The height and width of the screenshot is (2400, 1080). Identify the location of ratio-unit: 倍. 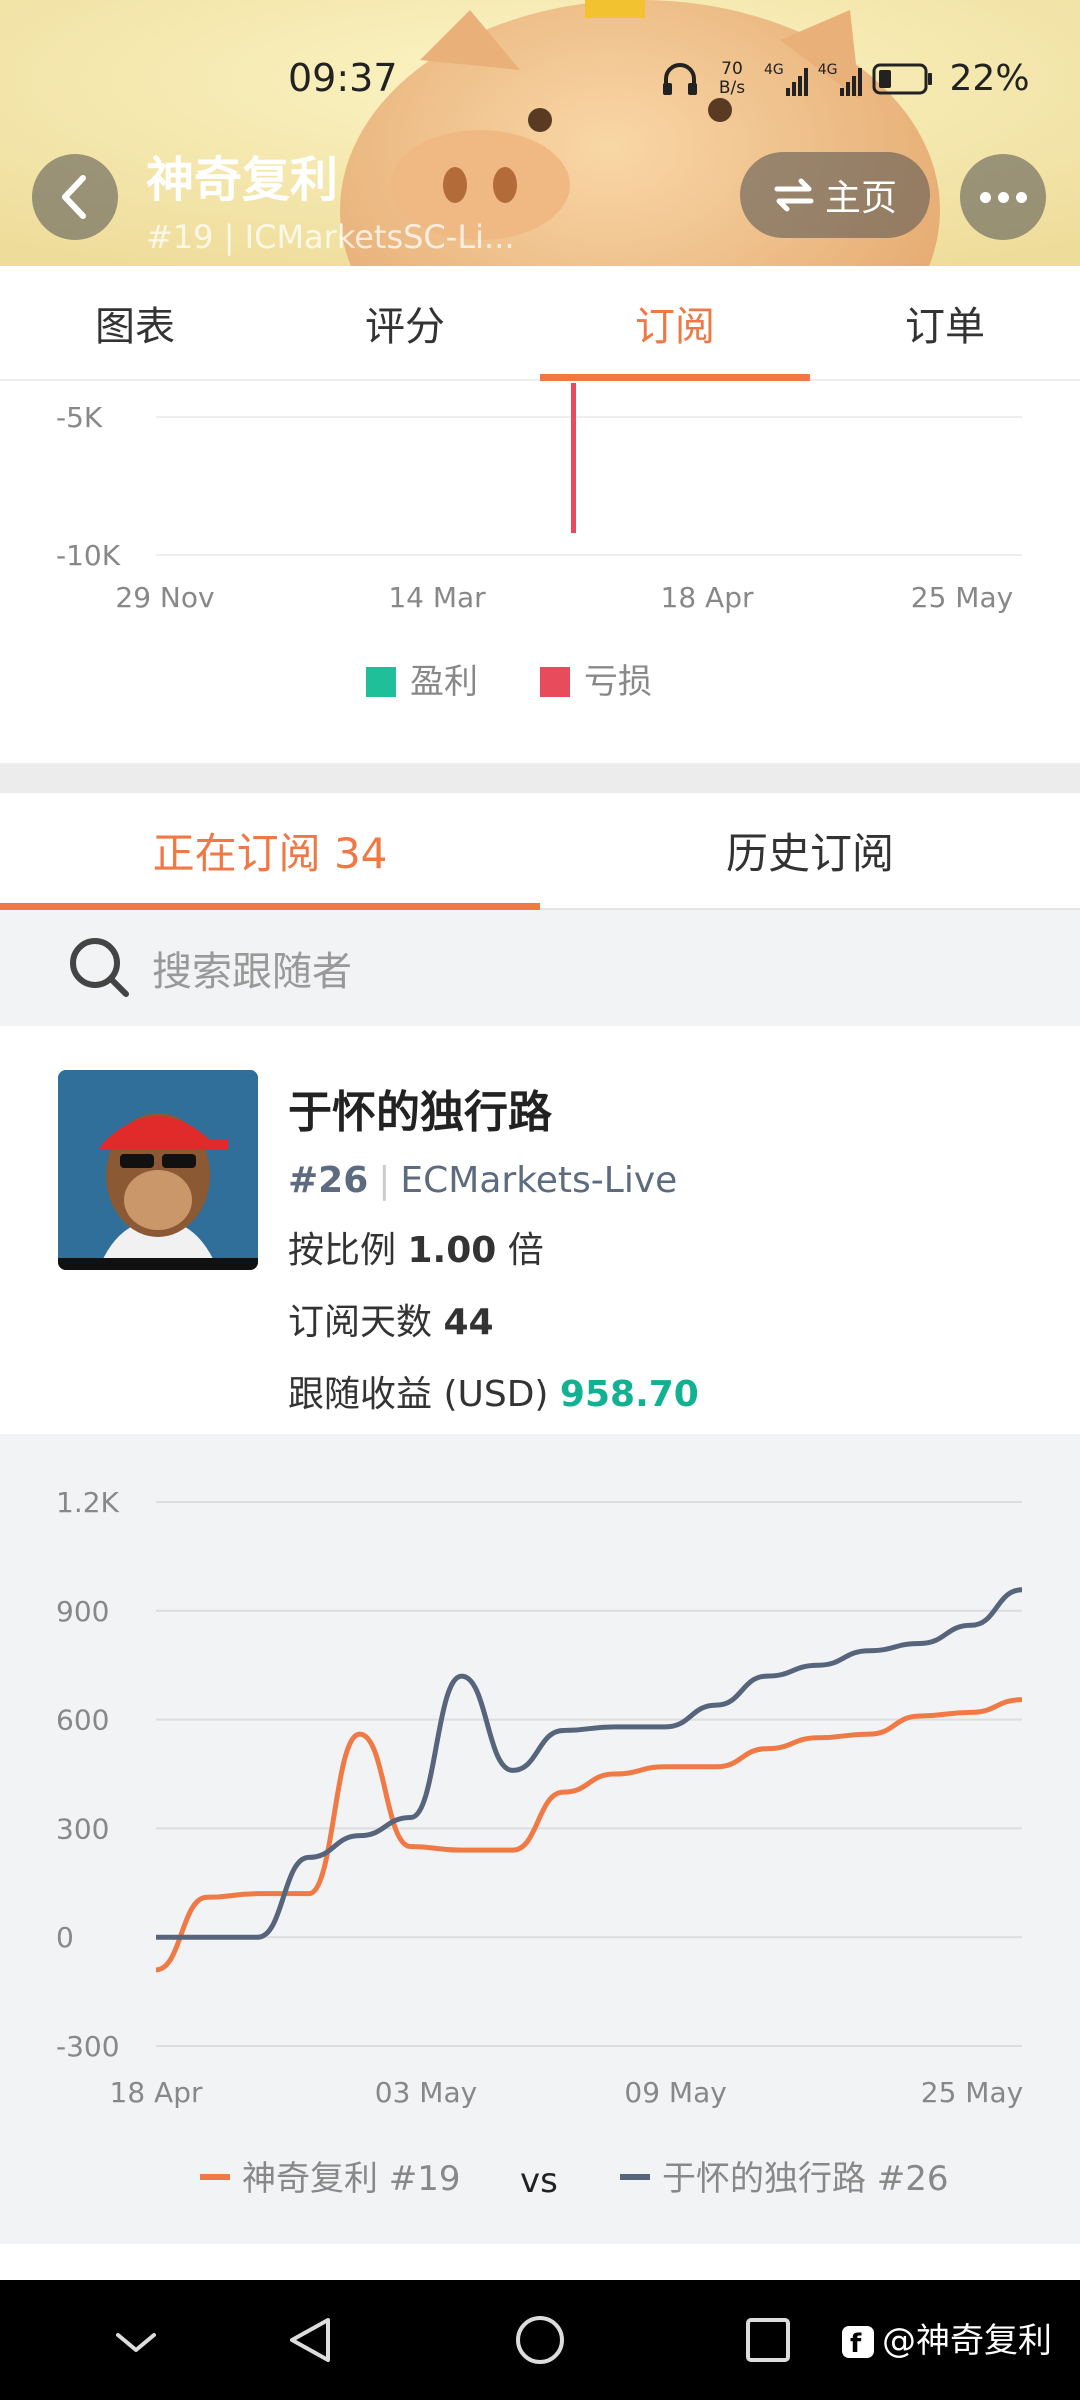
(525, 1250).